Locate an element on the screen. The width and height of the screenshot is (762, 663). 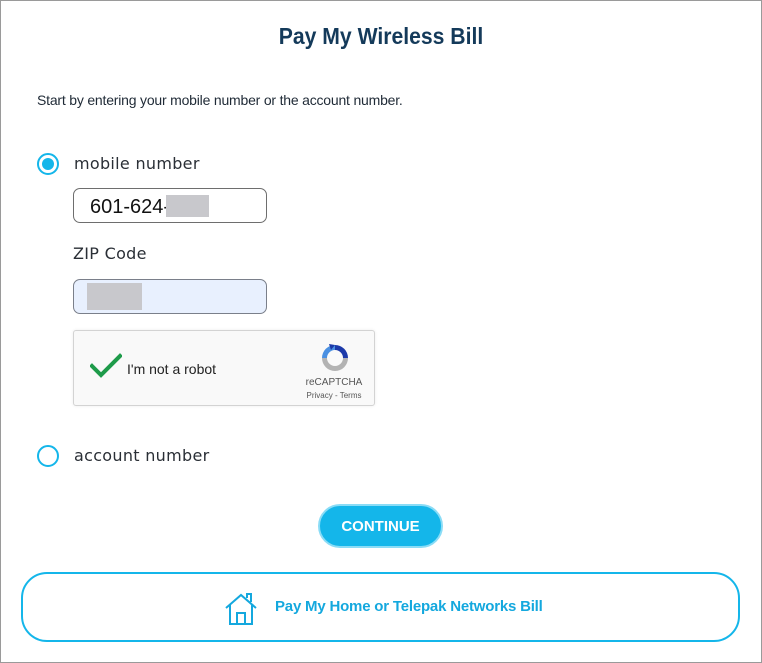
zip-redacted-value is located at coordinates (114, 296).